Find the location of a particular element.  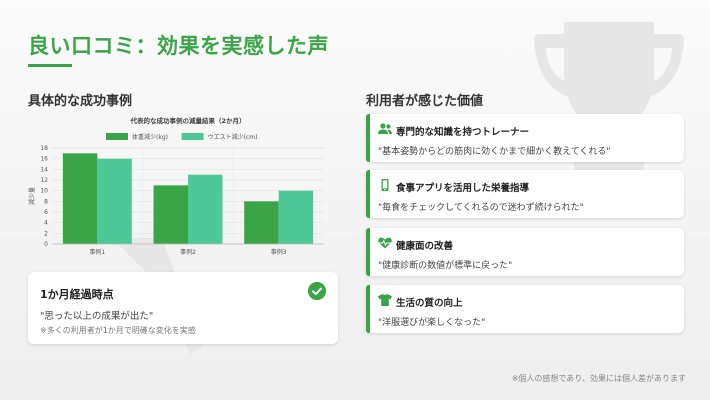

disclaimer-footnote: ※個人の感想であり、効果には個人差があります is located at coordinates (598, 378).